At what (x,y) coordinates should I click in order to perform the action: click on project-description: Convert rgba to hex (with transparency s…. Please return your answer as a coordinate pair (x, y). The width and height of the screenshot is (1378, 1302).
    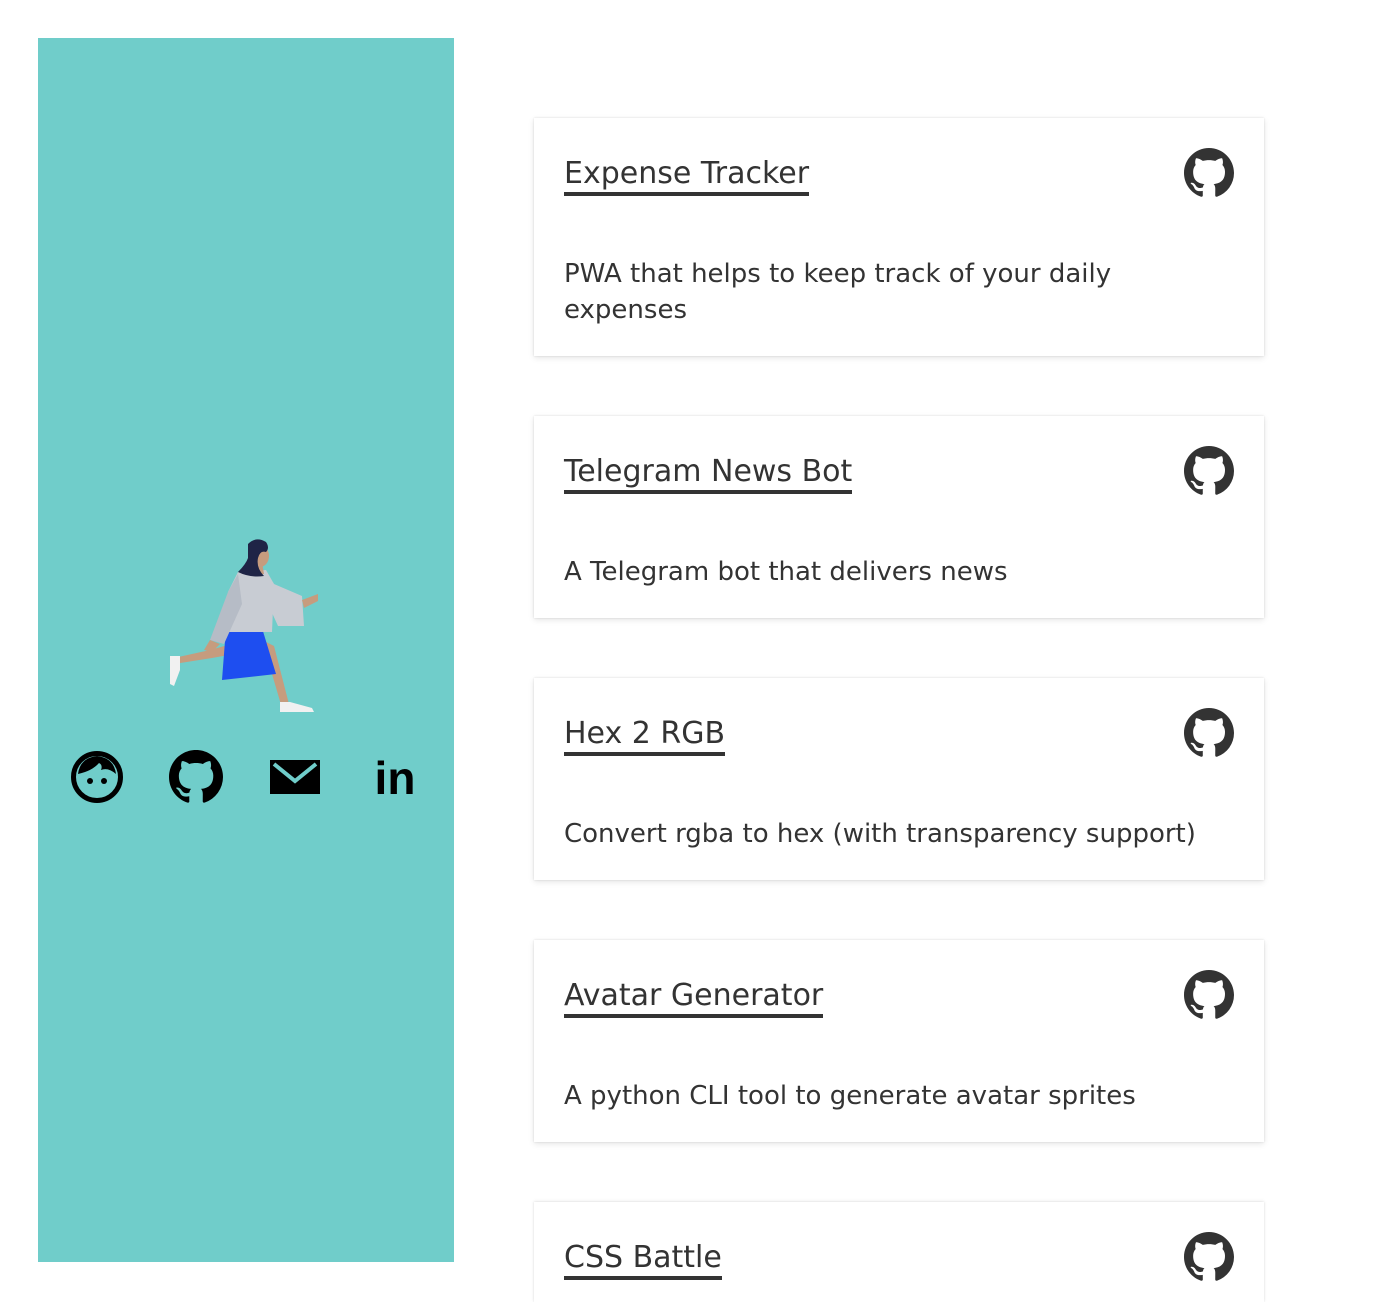
    Looking at the image, I should click on (880, 834).